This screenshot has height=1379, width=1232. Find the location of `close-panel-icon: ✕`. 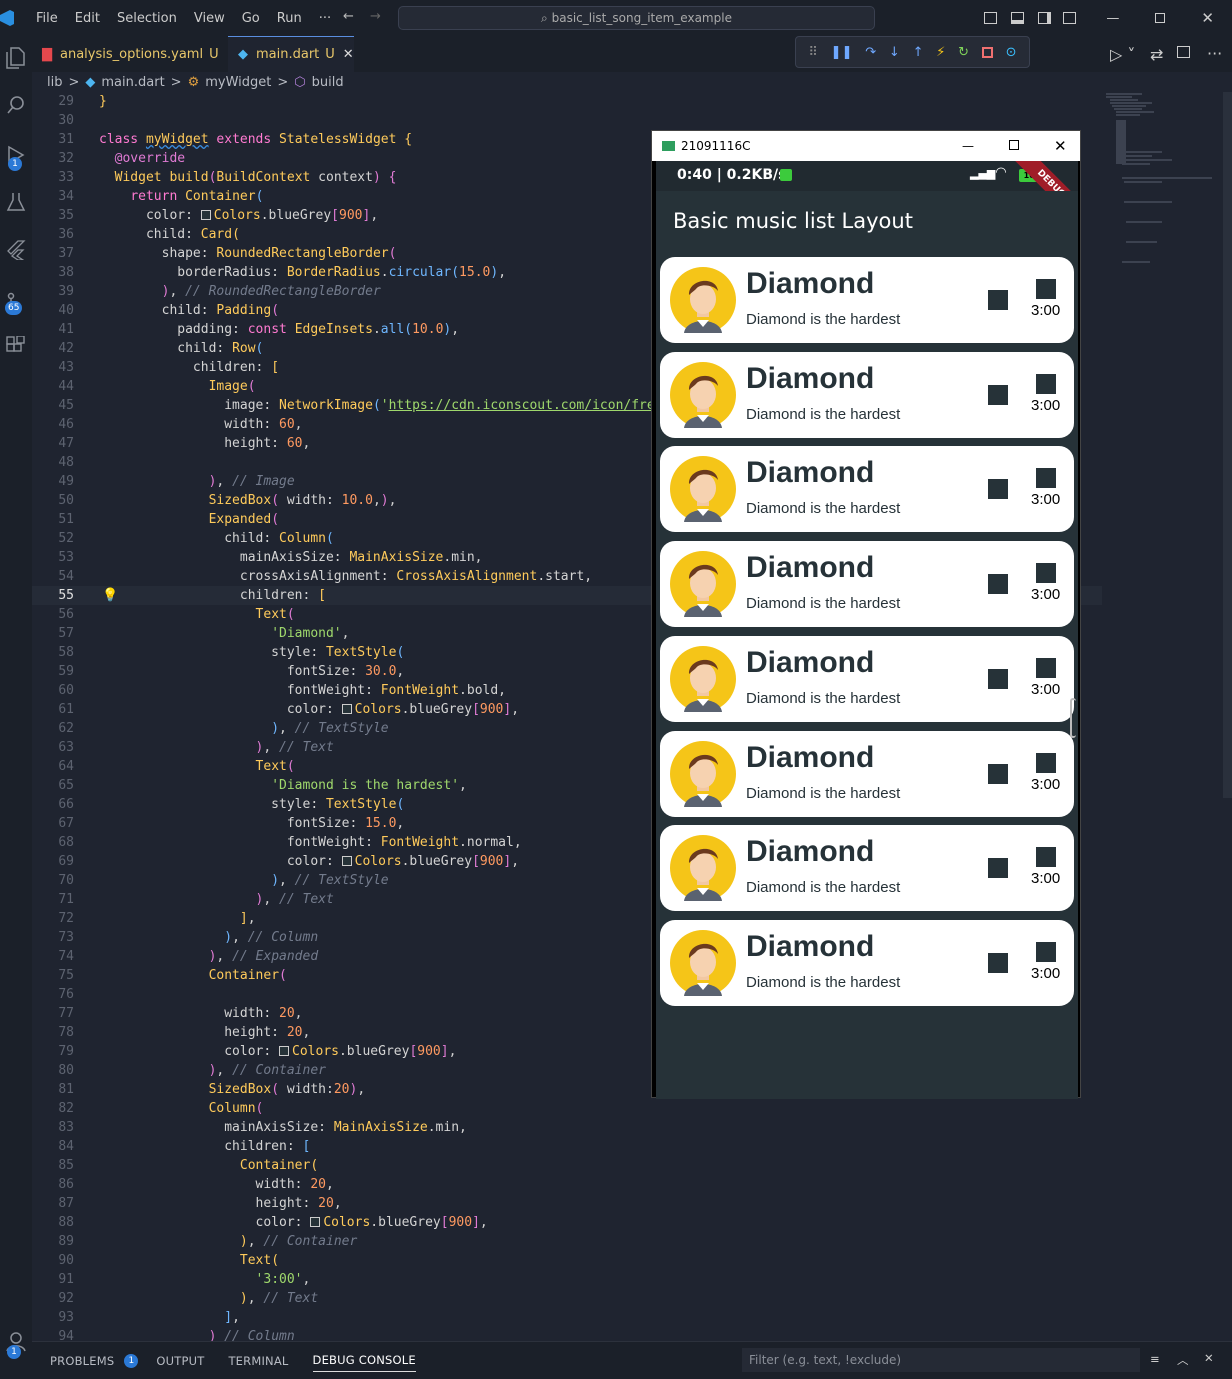

close-panel-icon: ✕ is located at coordinates (1209, 1358).